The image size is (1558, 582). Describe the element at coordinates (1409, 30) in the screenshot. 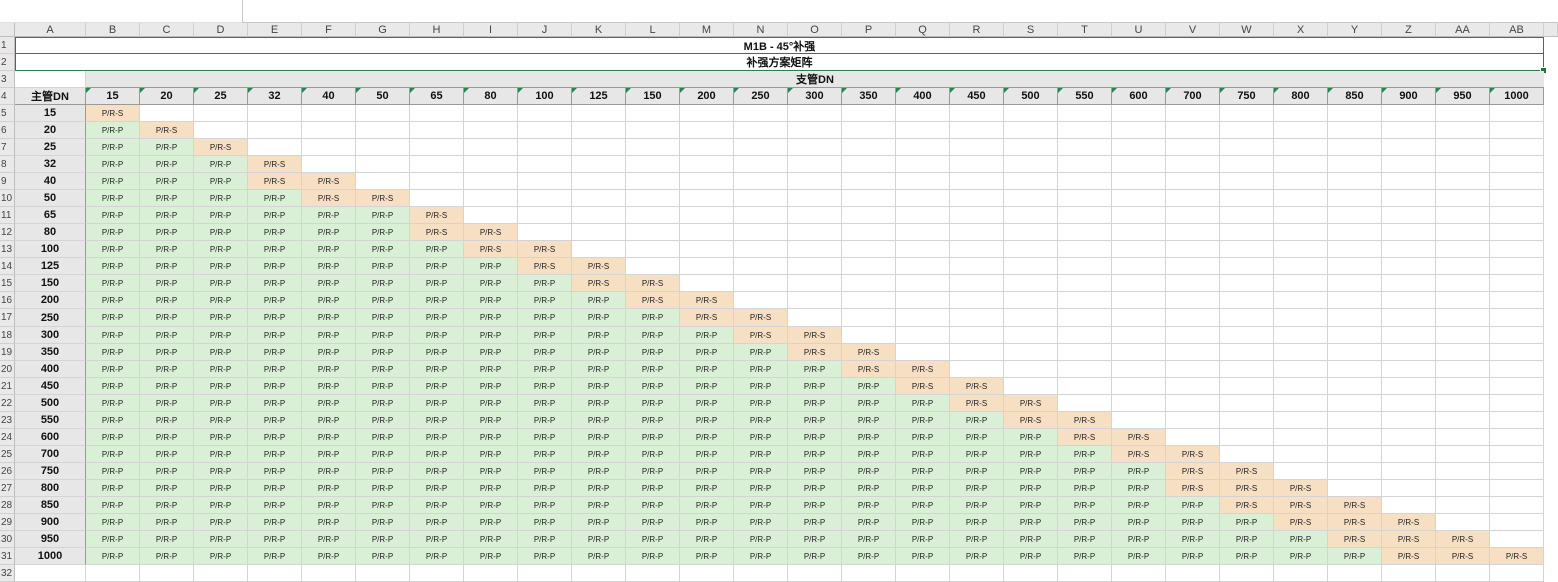

I see `column-header-Z: Z` at that location.